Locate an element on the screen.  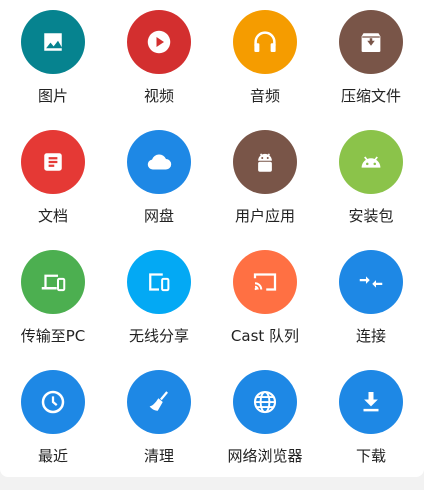
headphones-icon is located at coordinates (265, 42).